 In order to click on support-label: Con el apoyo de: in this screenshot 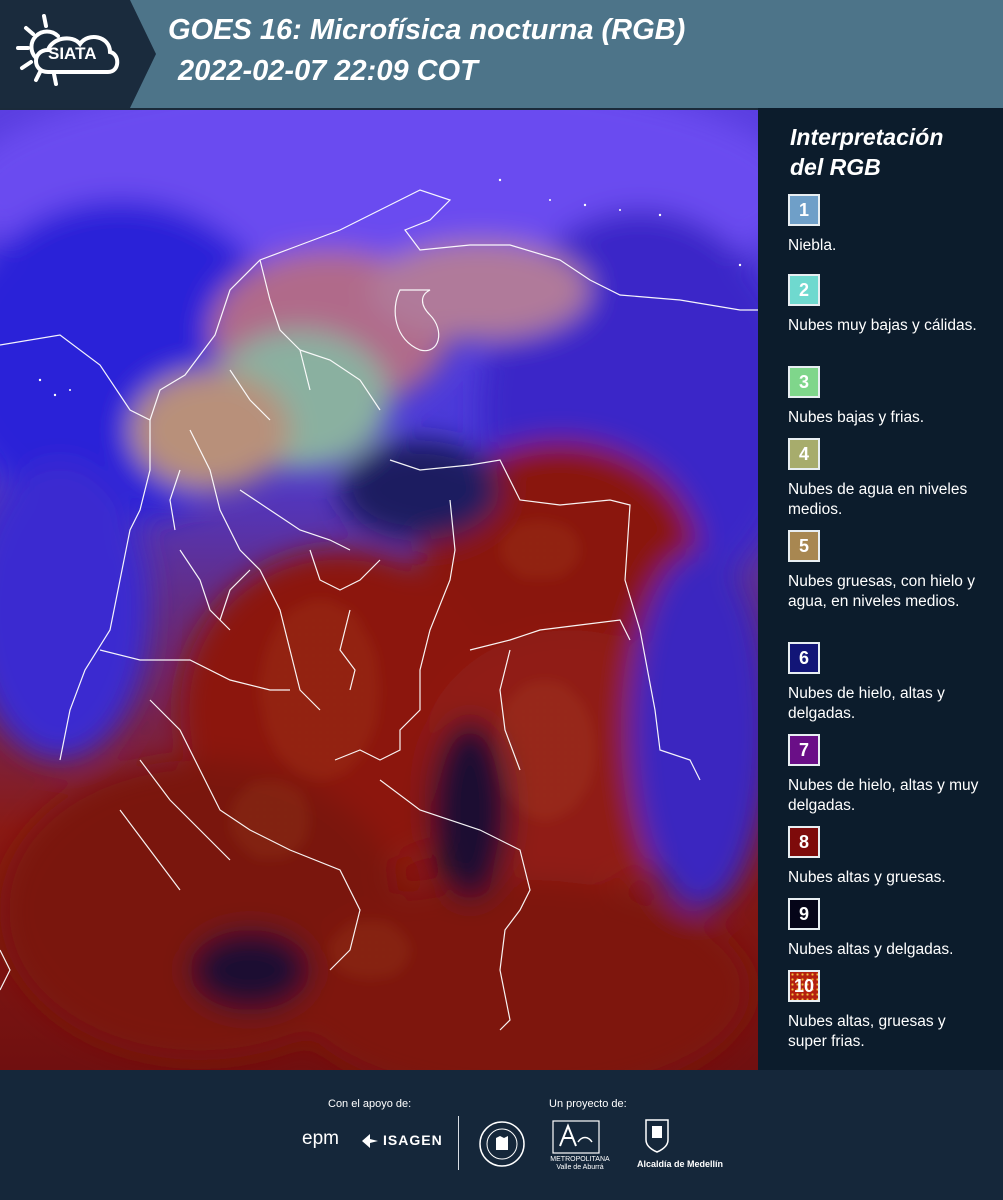, I will do `click(370, 1104)`.